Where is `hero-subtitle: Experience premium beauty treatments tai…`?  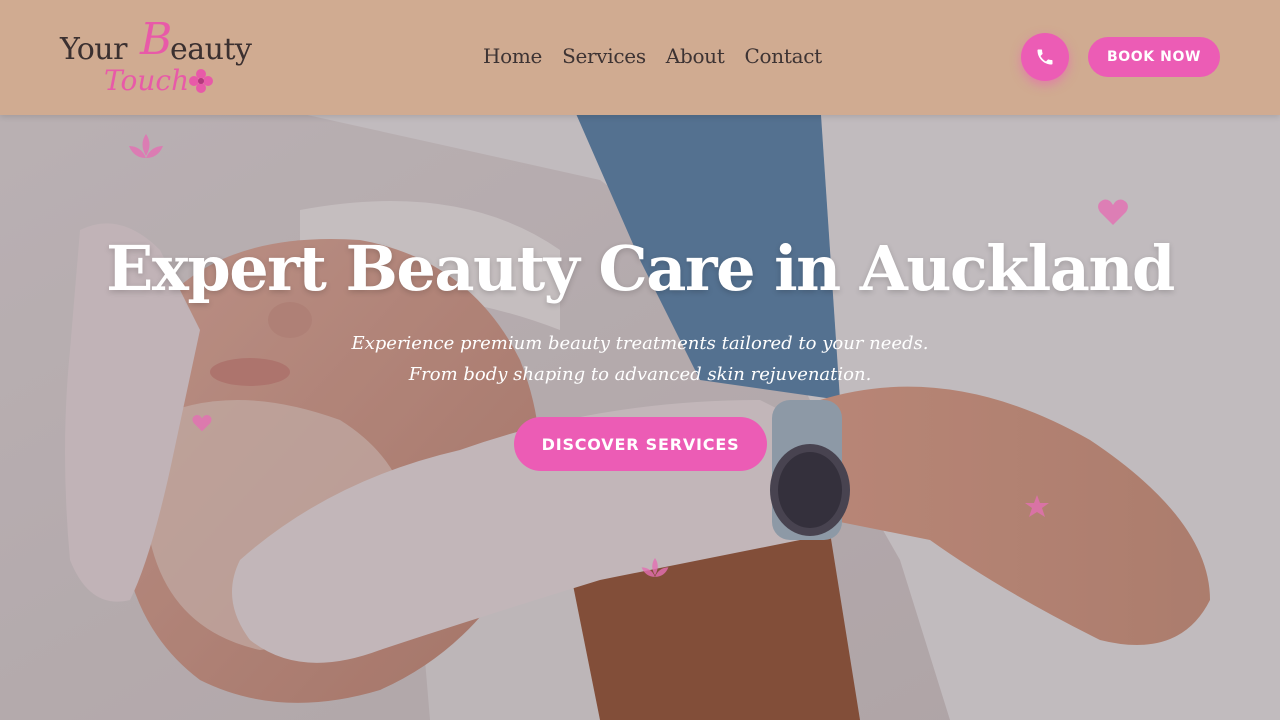 hero-subtitle: Experience premium beauty treatments tai… is located at coordinates (640, 359).